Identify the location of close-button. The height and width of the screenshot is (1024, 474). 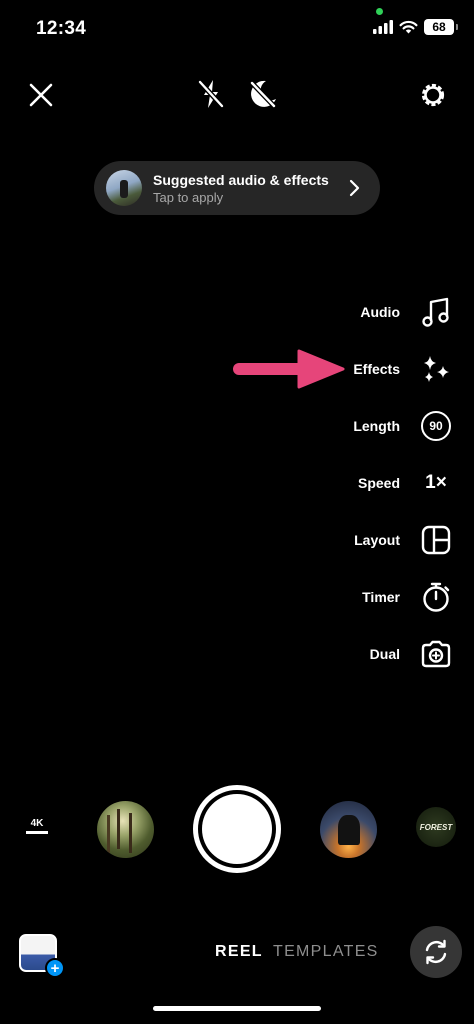
(41, 95).